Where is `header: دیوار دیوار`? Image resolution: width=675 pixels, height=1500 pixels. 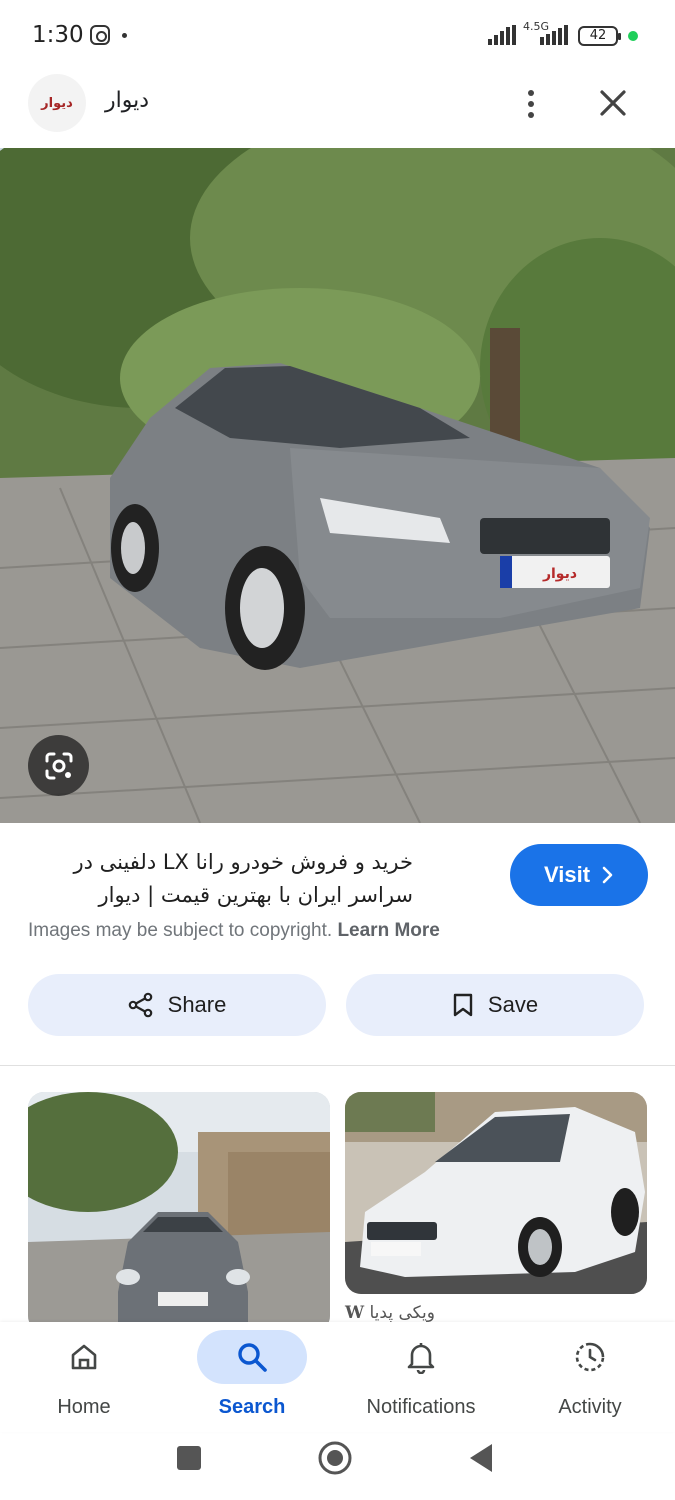
header: دیوار دیوار is located at coordinates (337, 110).